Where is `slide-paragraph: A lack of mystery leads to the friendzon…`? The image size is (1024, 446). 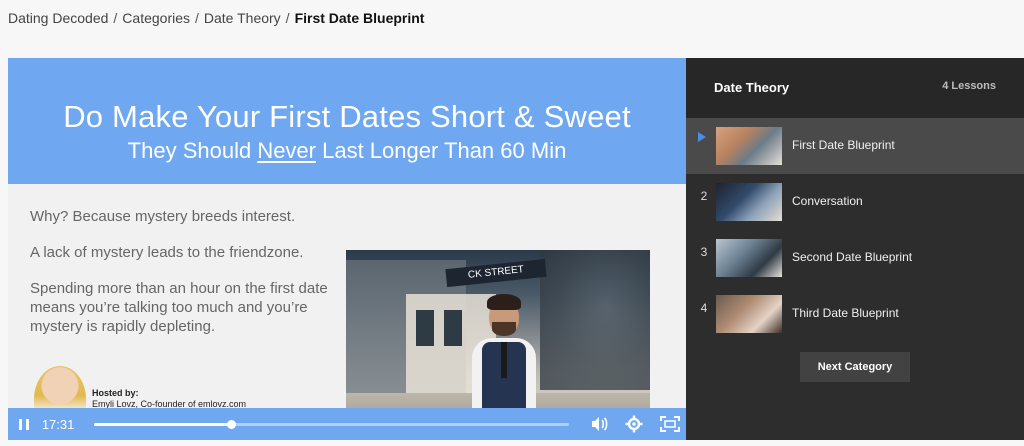
slide-paragraph: A lack of mystery leads to the friendzon… is located at coordinates (167, 252).